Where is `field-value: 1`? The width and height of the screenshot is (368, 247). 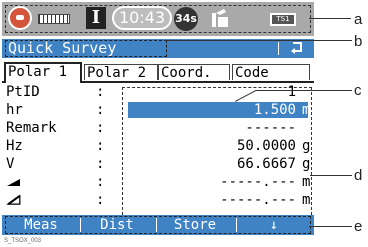
field-value: 1 is located at coordinates (292, 92).